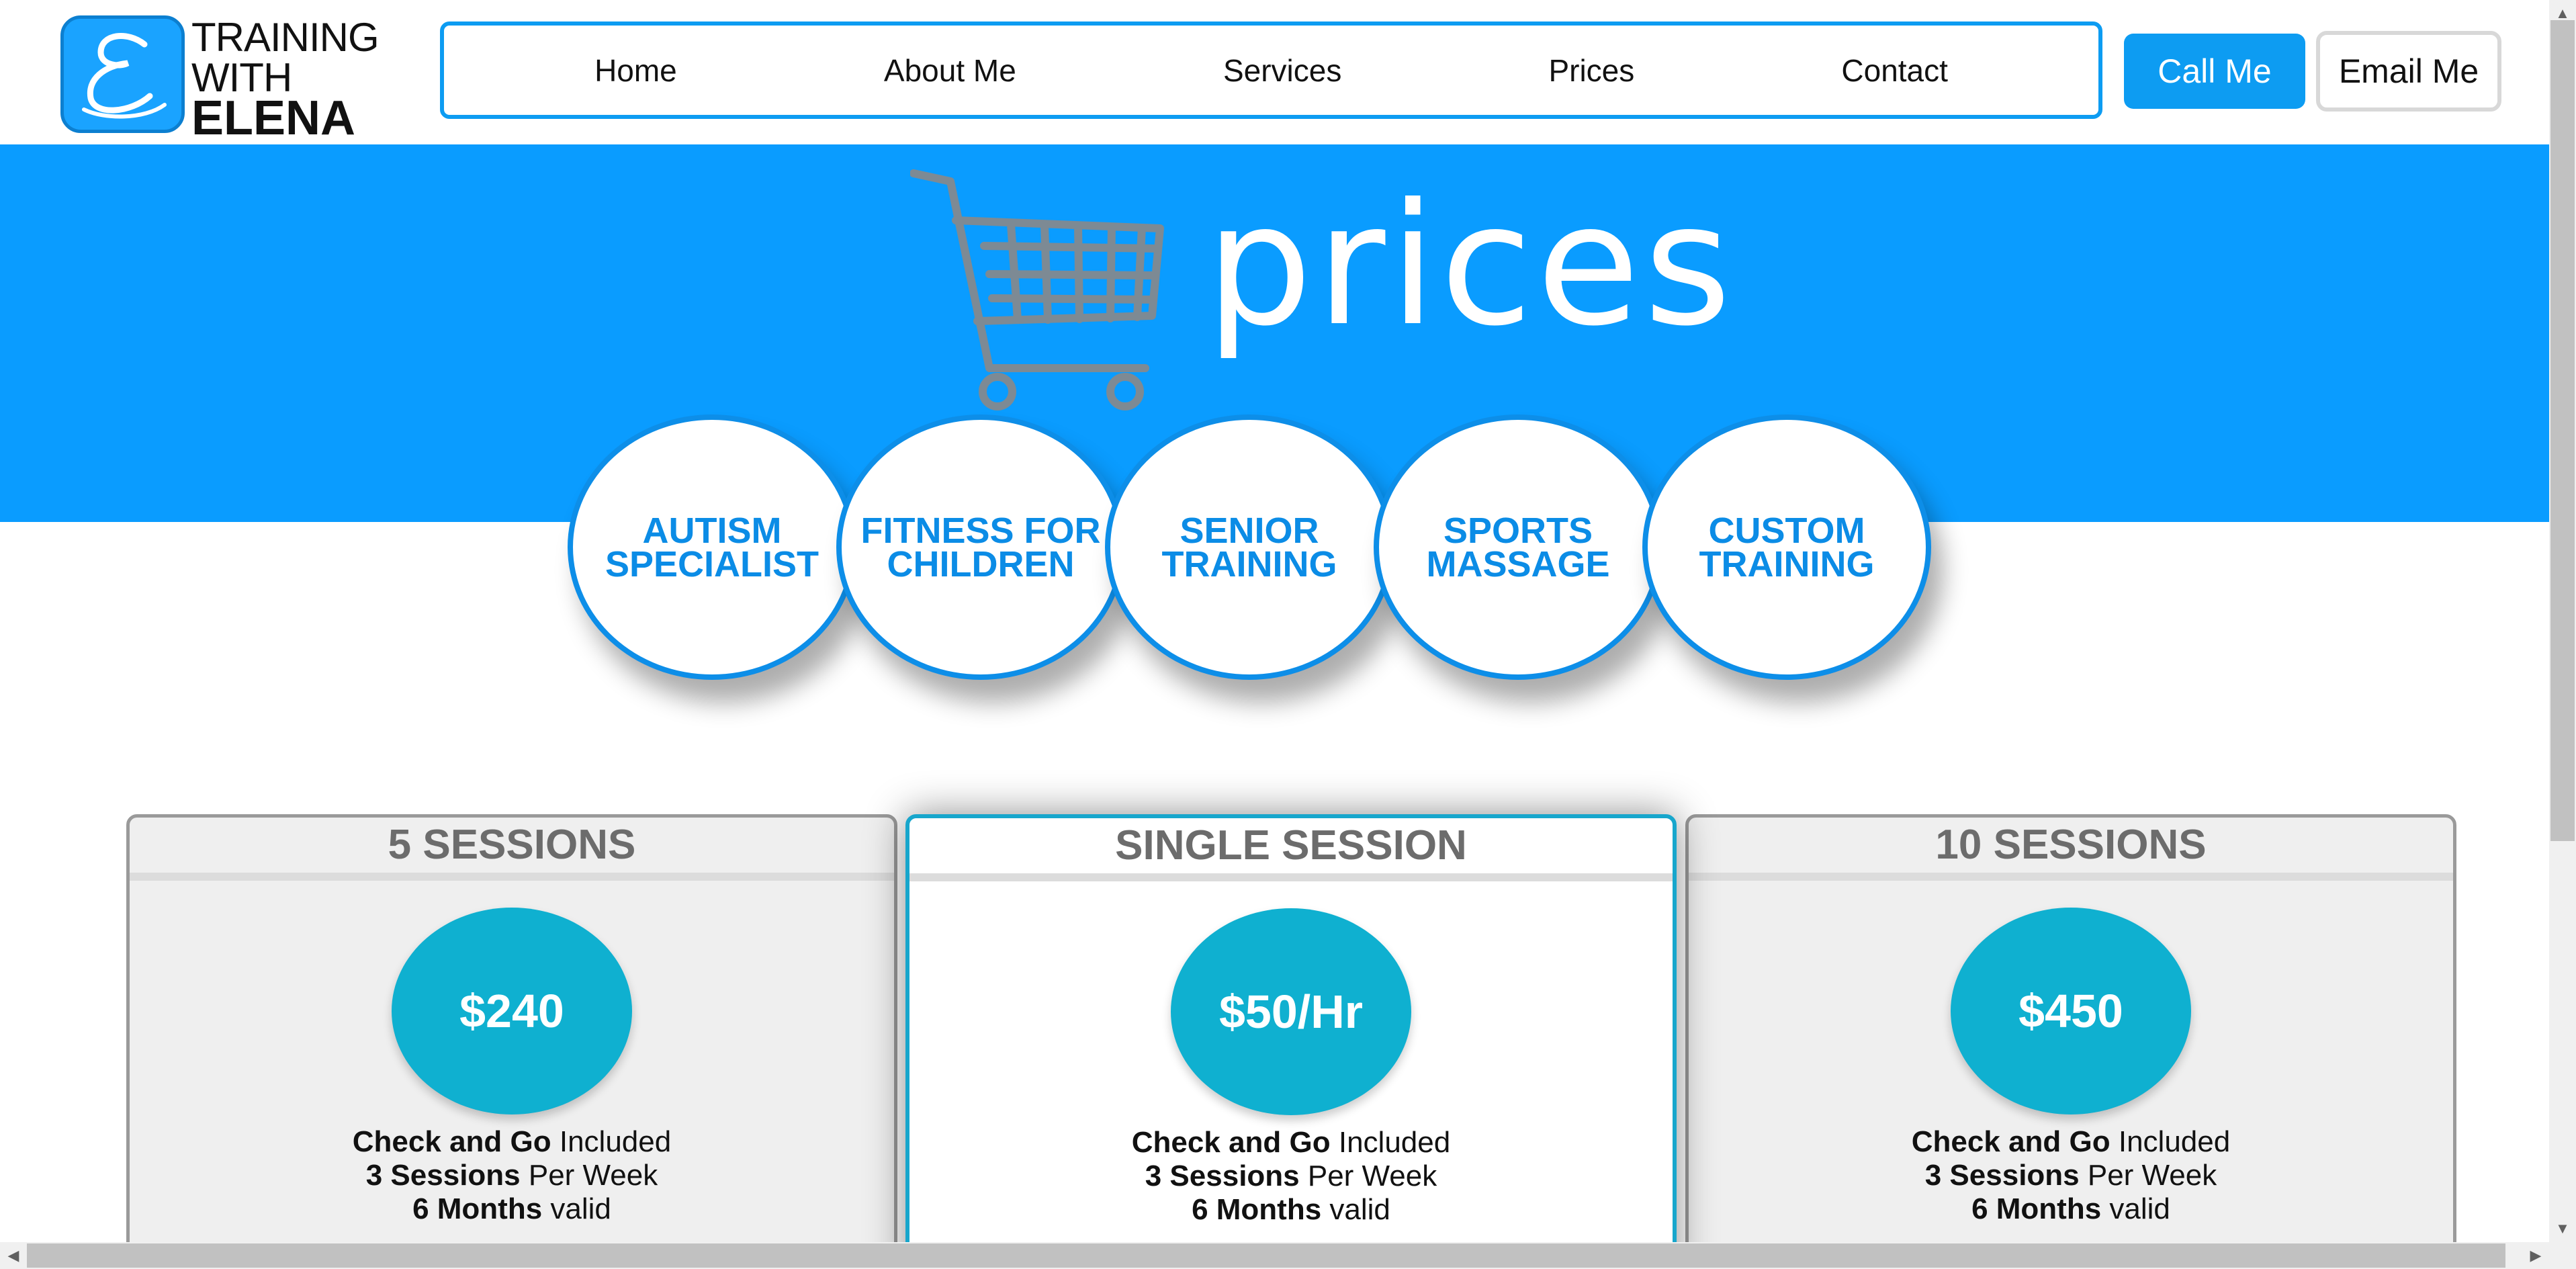 This screenshot has width=2576, height=1269. Describe the element at coordinates (2071, 1011) in the screenshot. I see `price-badge: $450` at that location.